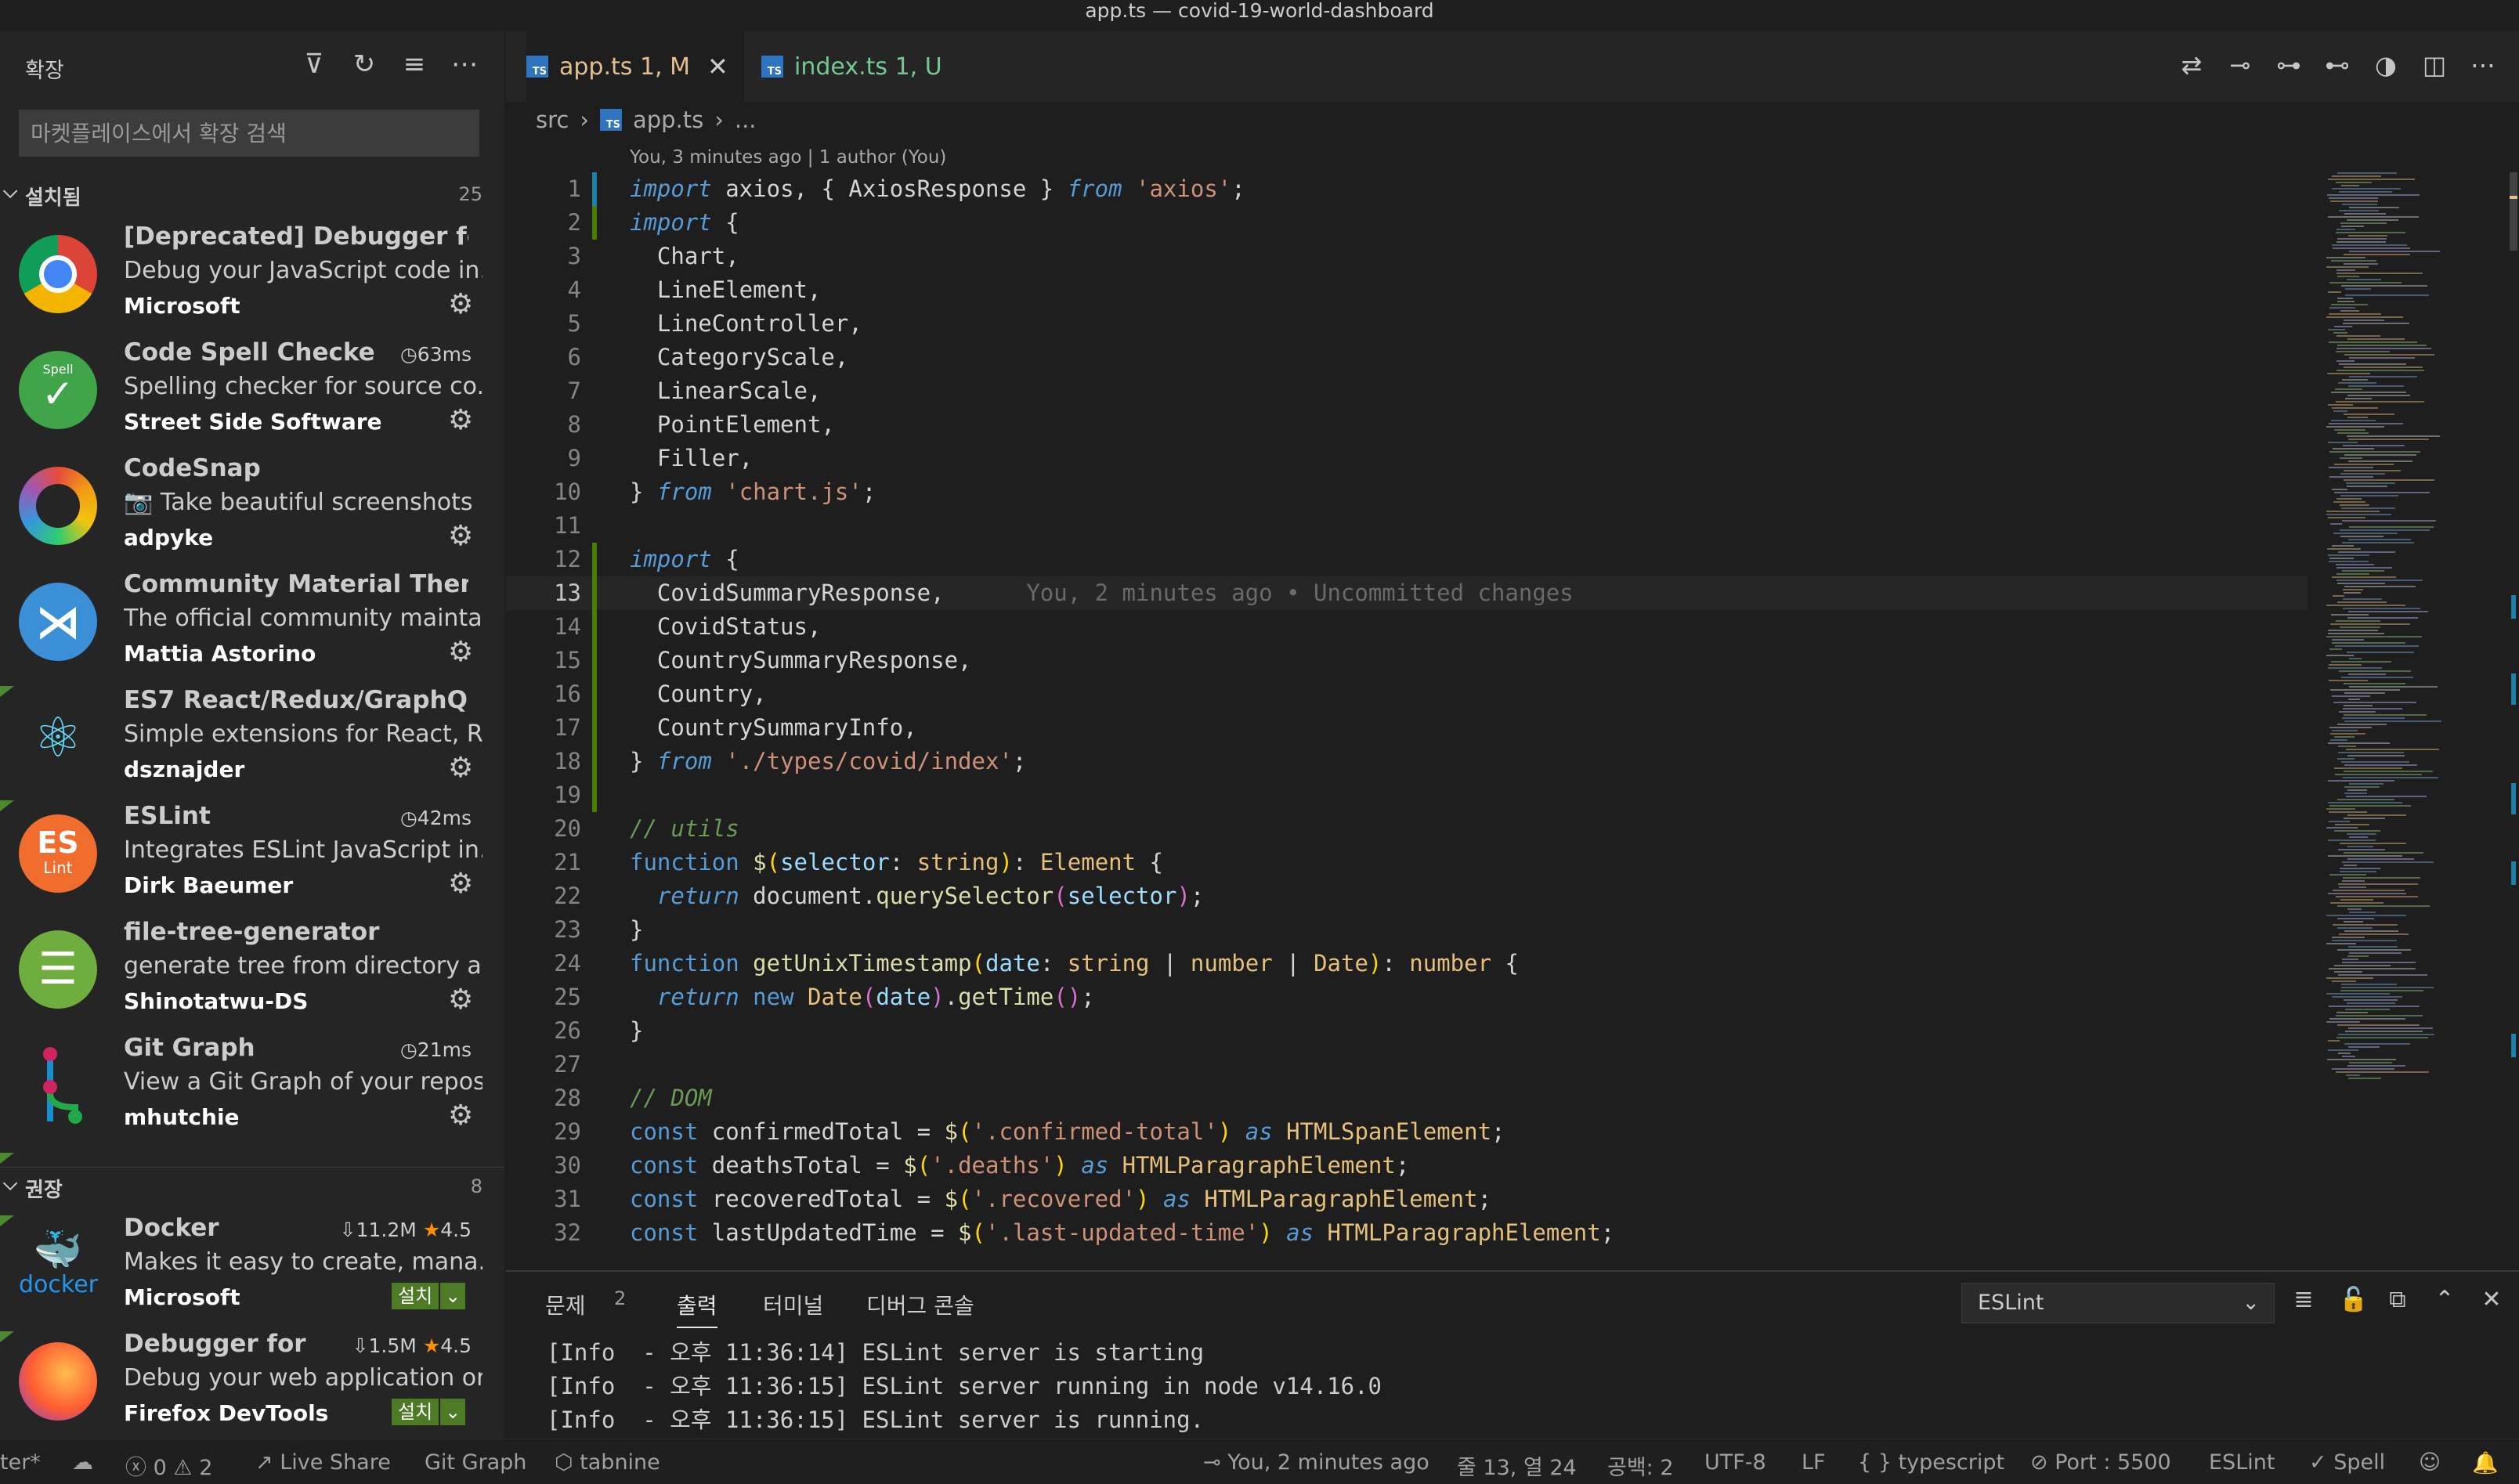 Image resolution: width=2519 pixels, height=1484 pixels. I want to click on status-remote: ter*, so click(21, 1462).